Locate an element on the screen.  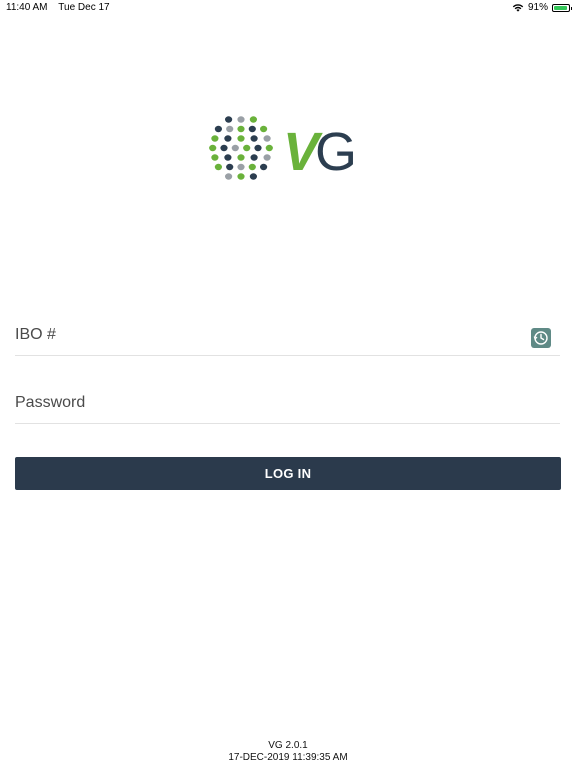
version-label: VG 2.0.1 is located at coordinates (288, 745).